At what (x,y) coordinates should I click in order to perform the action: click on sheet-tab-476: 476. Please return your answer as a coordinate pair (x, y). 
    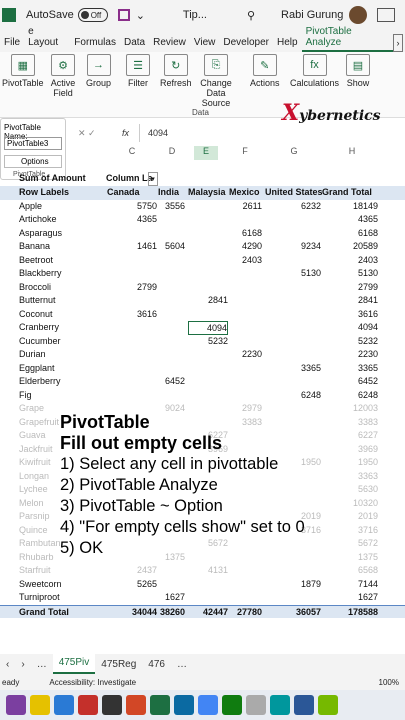
    Looking at the image, I should click on (156, 664).